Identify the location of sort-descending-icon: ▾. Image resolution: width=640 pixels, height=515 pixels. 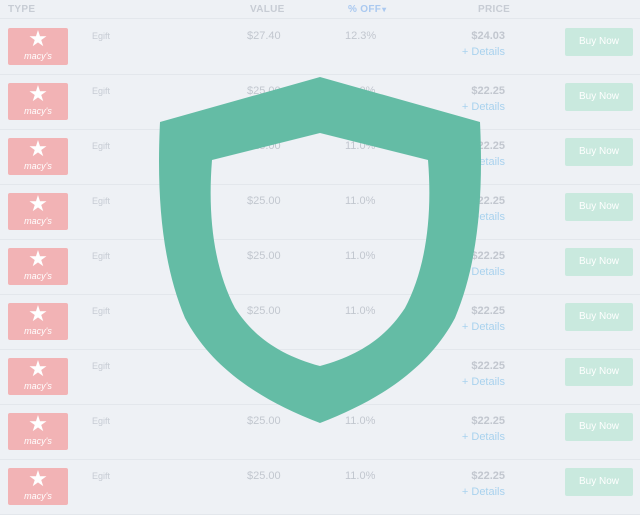
(384, 9).